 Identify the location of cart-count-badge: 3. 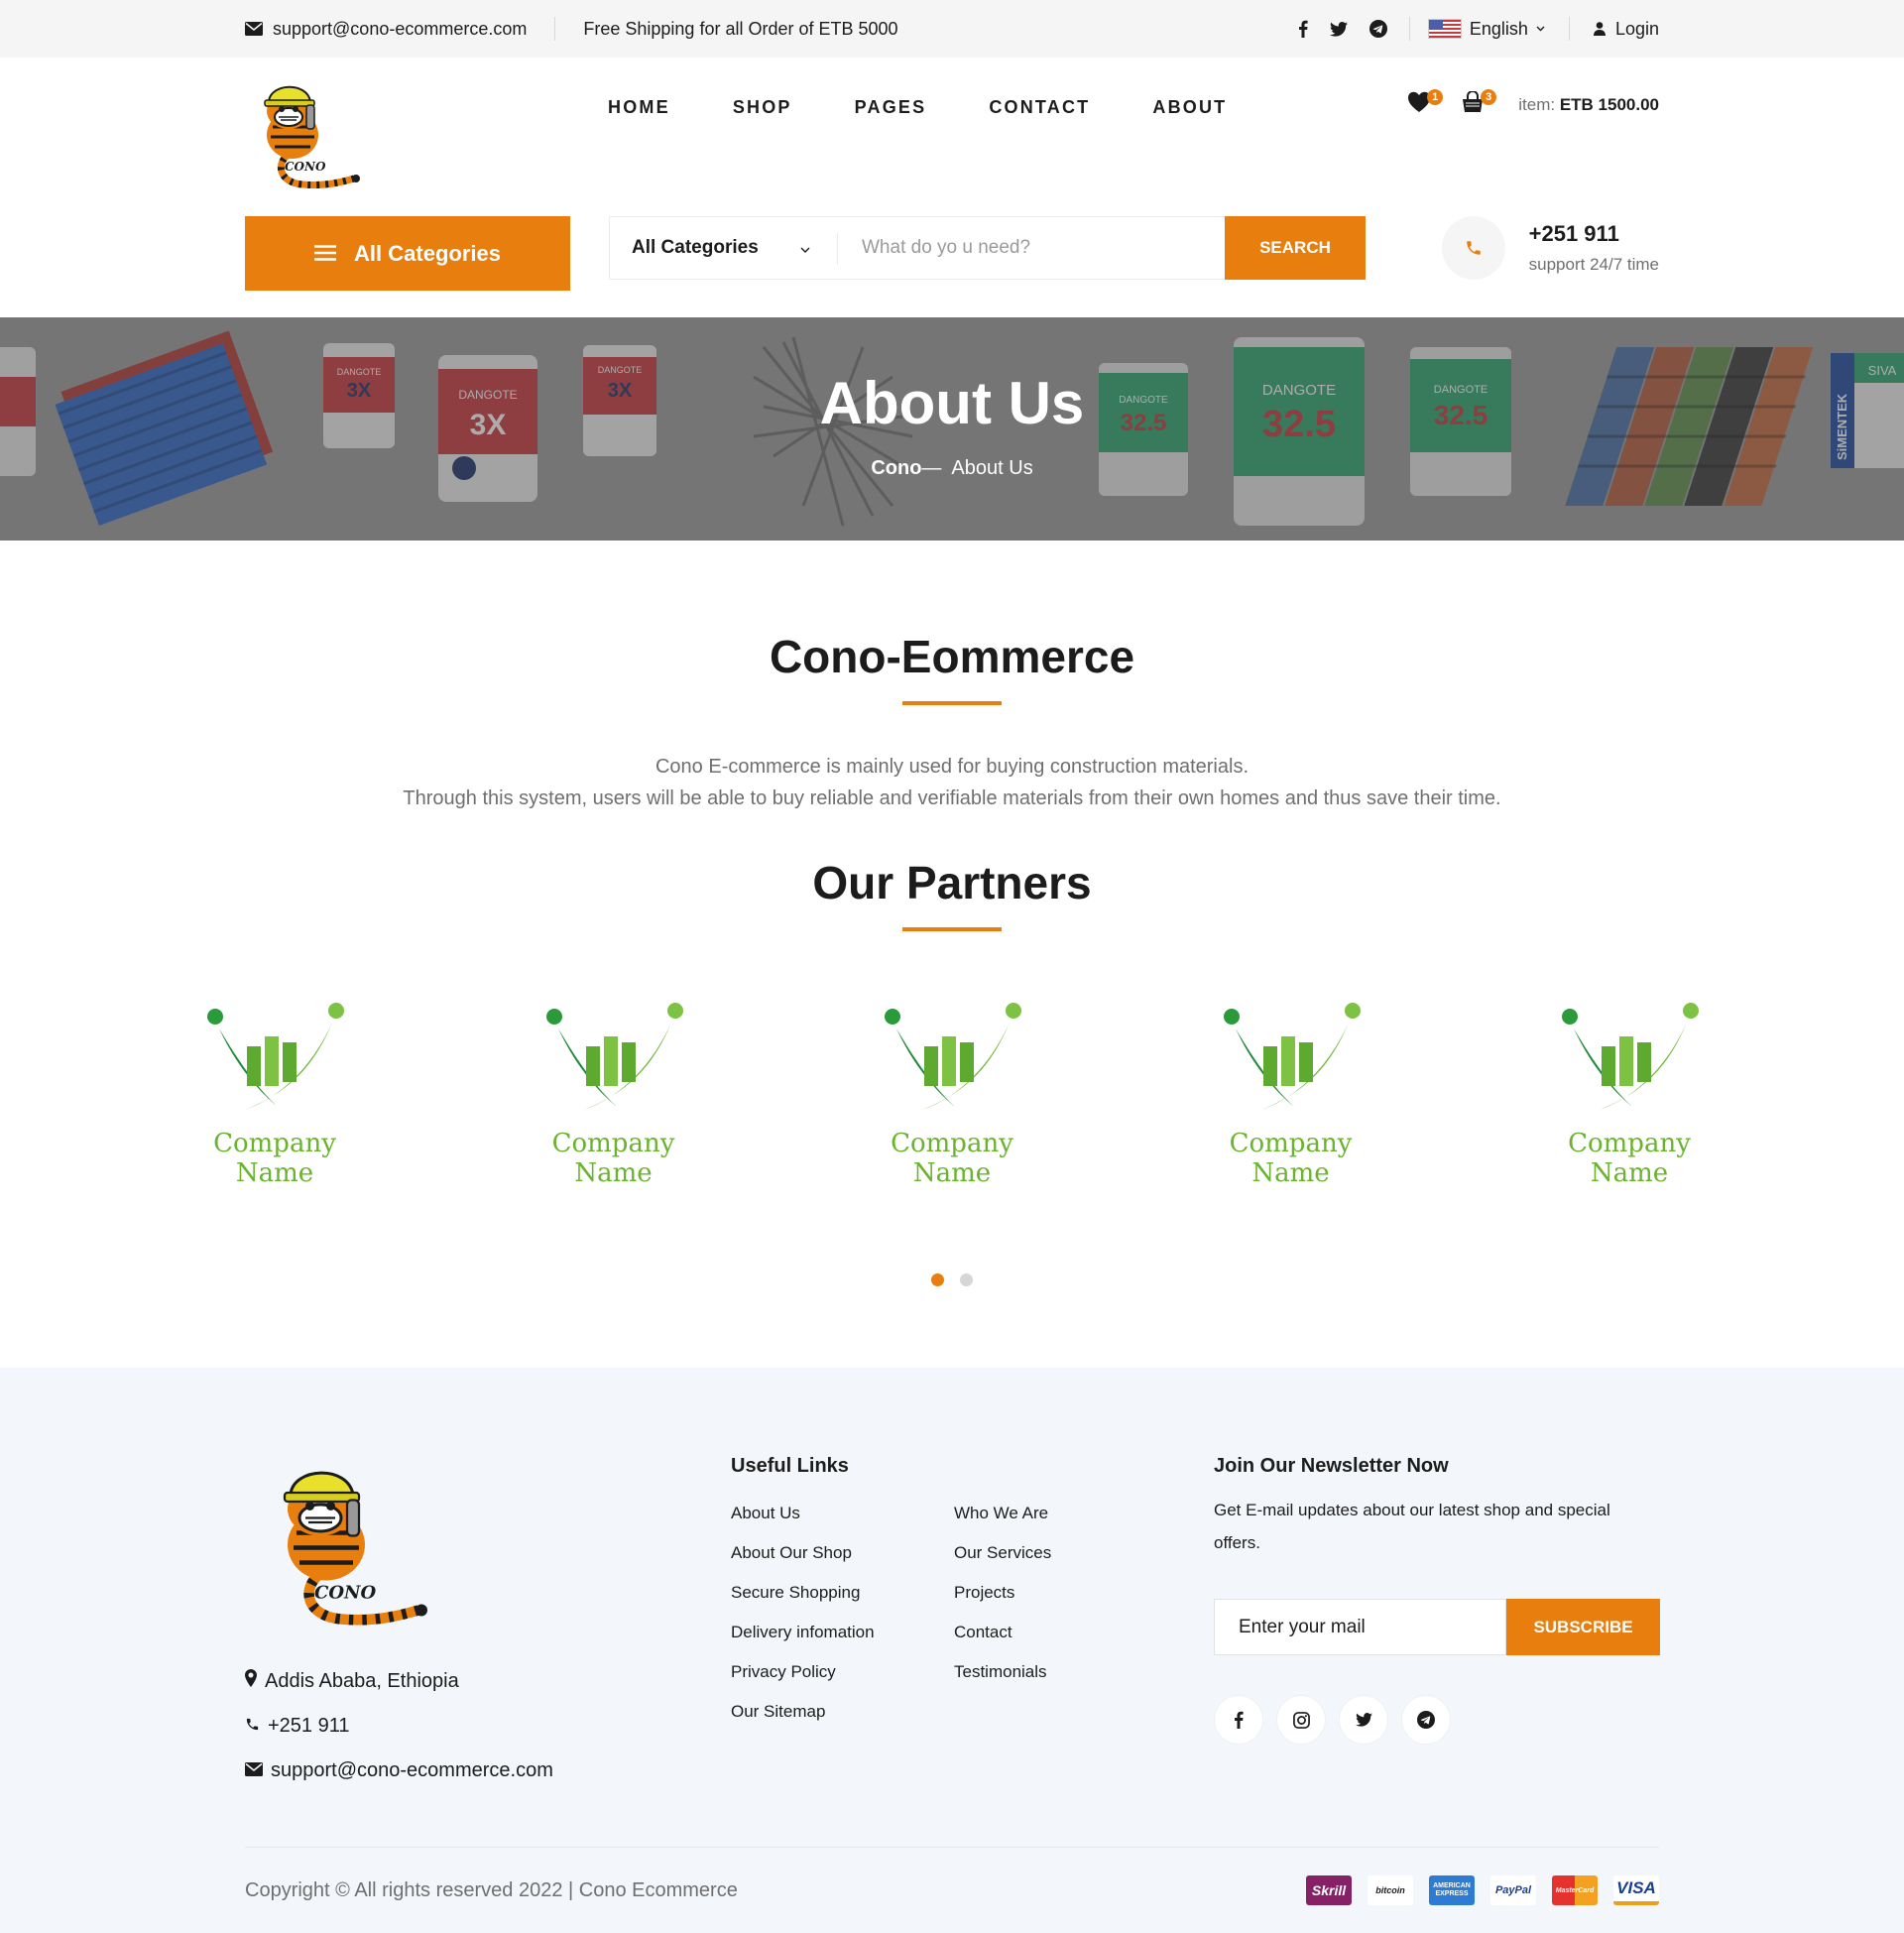
(1489, 97).